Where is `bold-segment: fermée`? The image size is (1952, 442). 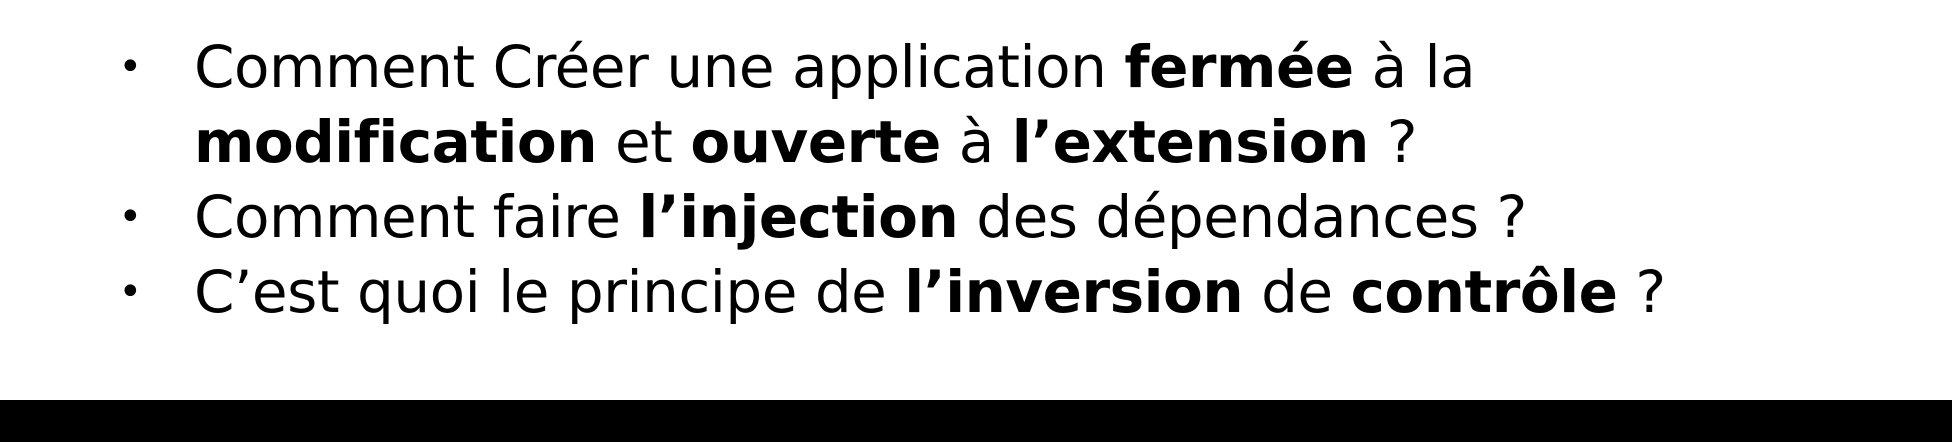 bold-segment: fermée is located at coordinates (1239, 67).